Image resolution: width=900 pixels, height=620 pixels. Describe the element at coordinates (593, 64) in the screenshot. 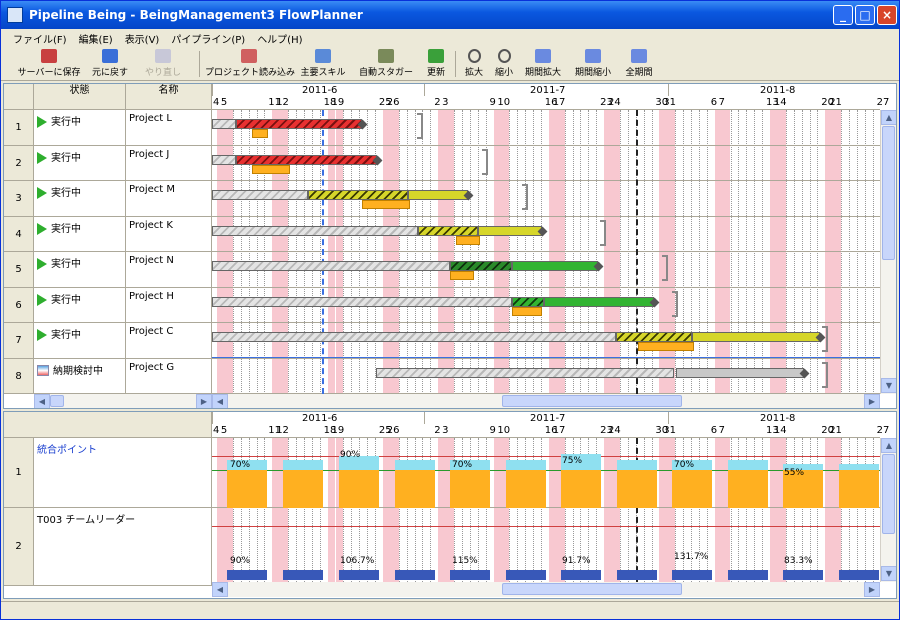

I see `period-shrink-button: 期間縮小` at that location.